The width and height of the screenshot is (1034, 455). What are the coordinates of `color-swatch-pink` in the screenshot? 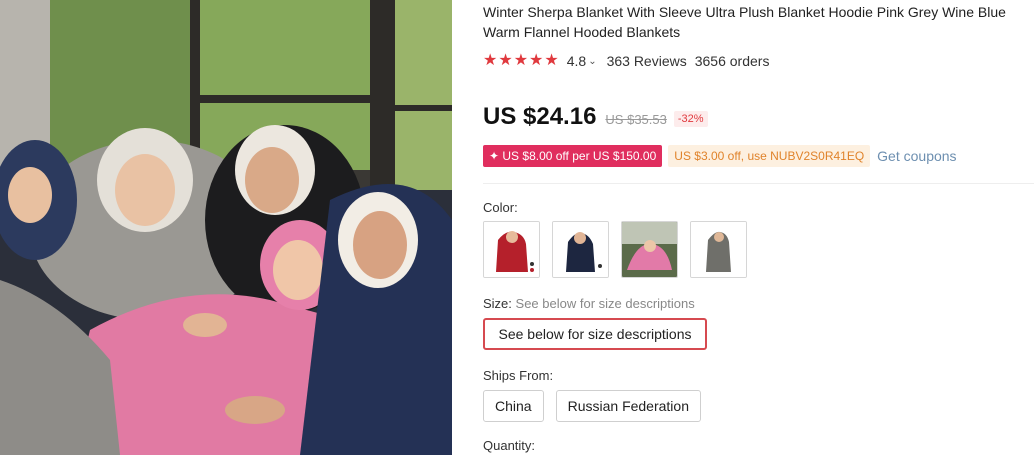 It's located at (649, 249).